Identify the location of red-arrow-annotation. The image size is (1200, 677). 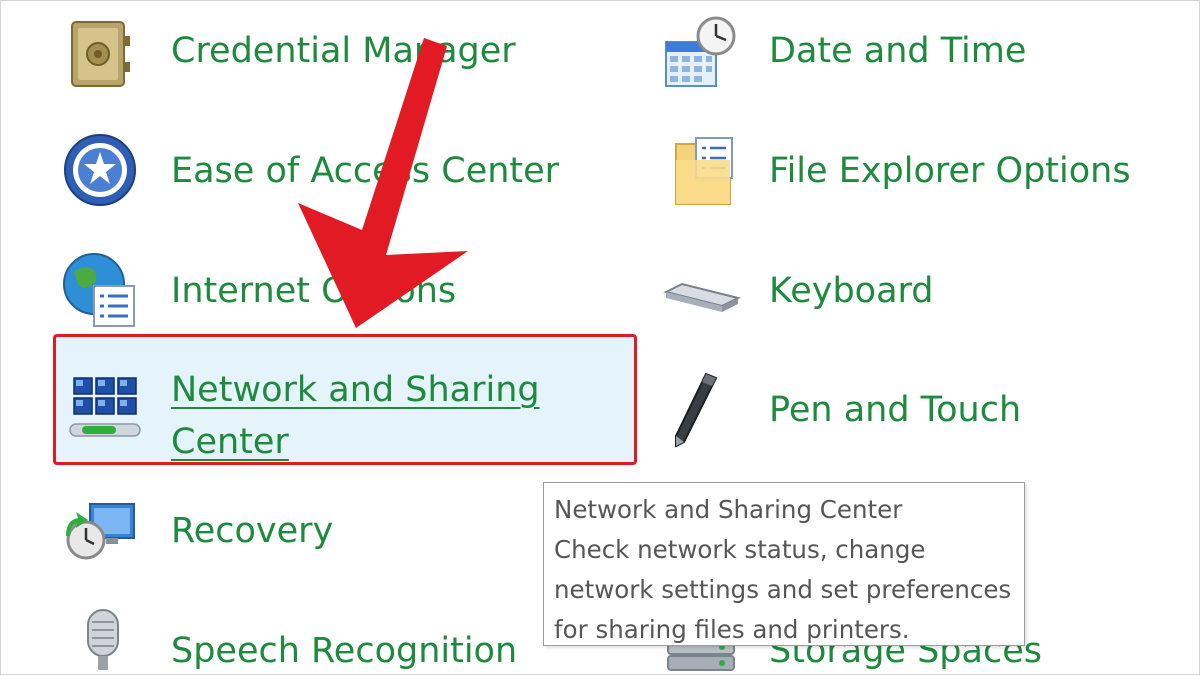
(383, 183).